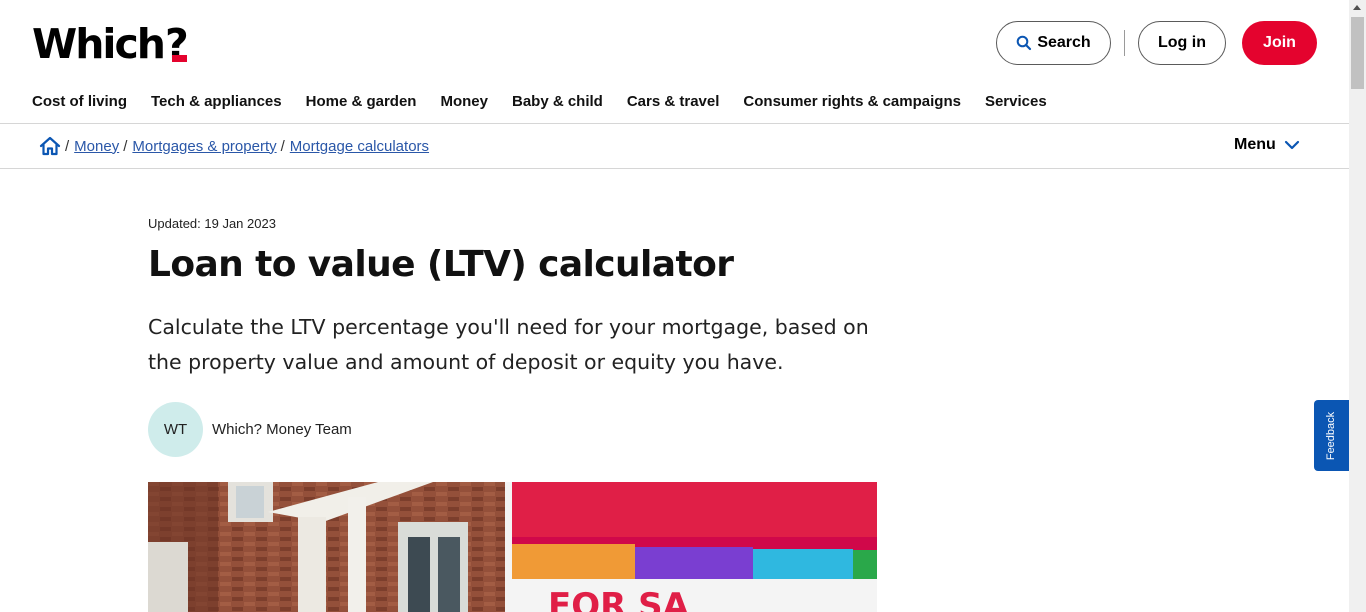  Describe the element at coordinates (50, 146) in the screenshot. I see `home-icon` at that location.